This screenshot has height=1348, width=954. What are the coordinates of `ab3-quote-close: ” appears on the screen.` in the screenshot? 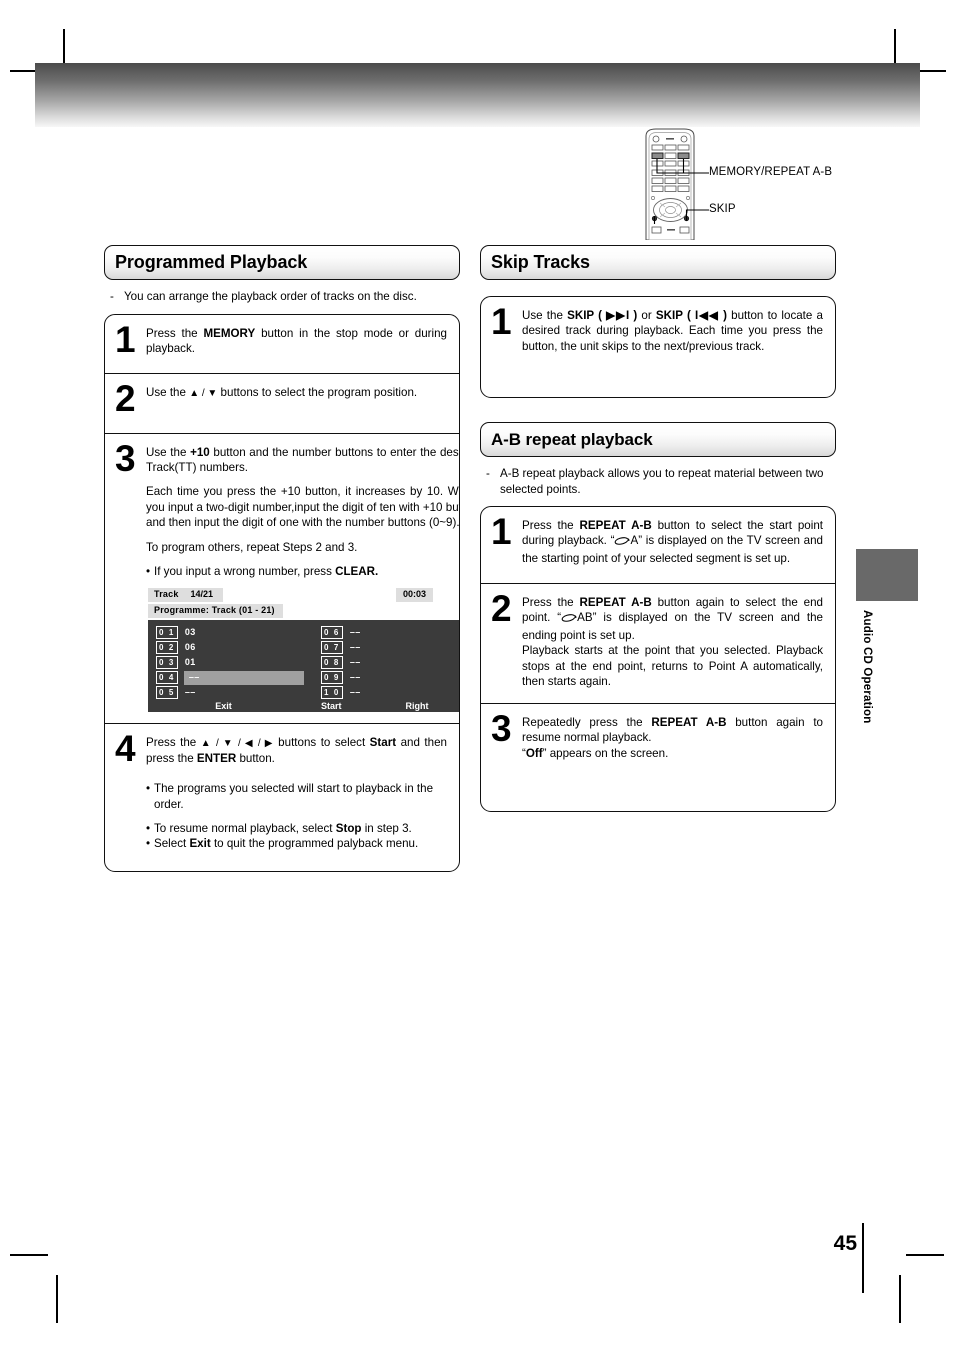 It's located at (605, 753).